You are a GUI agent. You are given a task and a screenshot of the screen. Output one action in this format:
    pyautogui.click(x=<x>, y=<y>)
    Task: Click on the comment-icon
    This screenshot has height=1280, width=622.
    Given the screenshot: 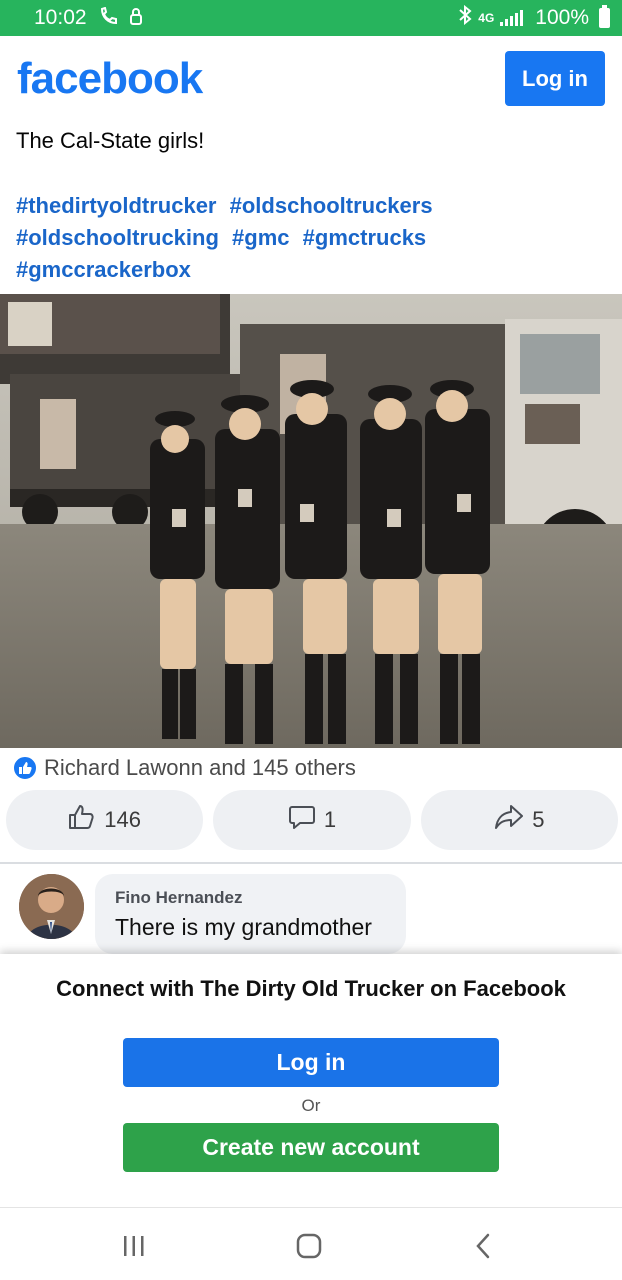 What is the action you would take?
    pyautogui.click(x=302, y=820)
    